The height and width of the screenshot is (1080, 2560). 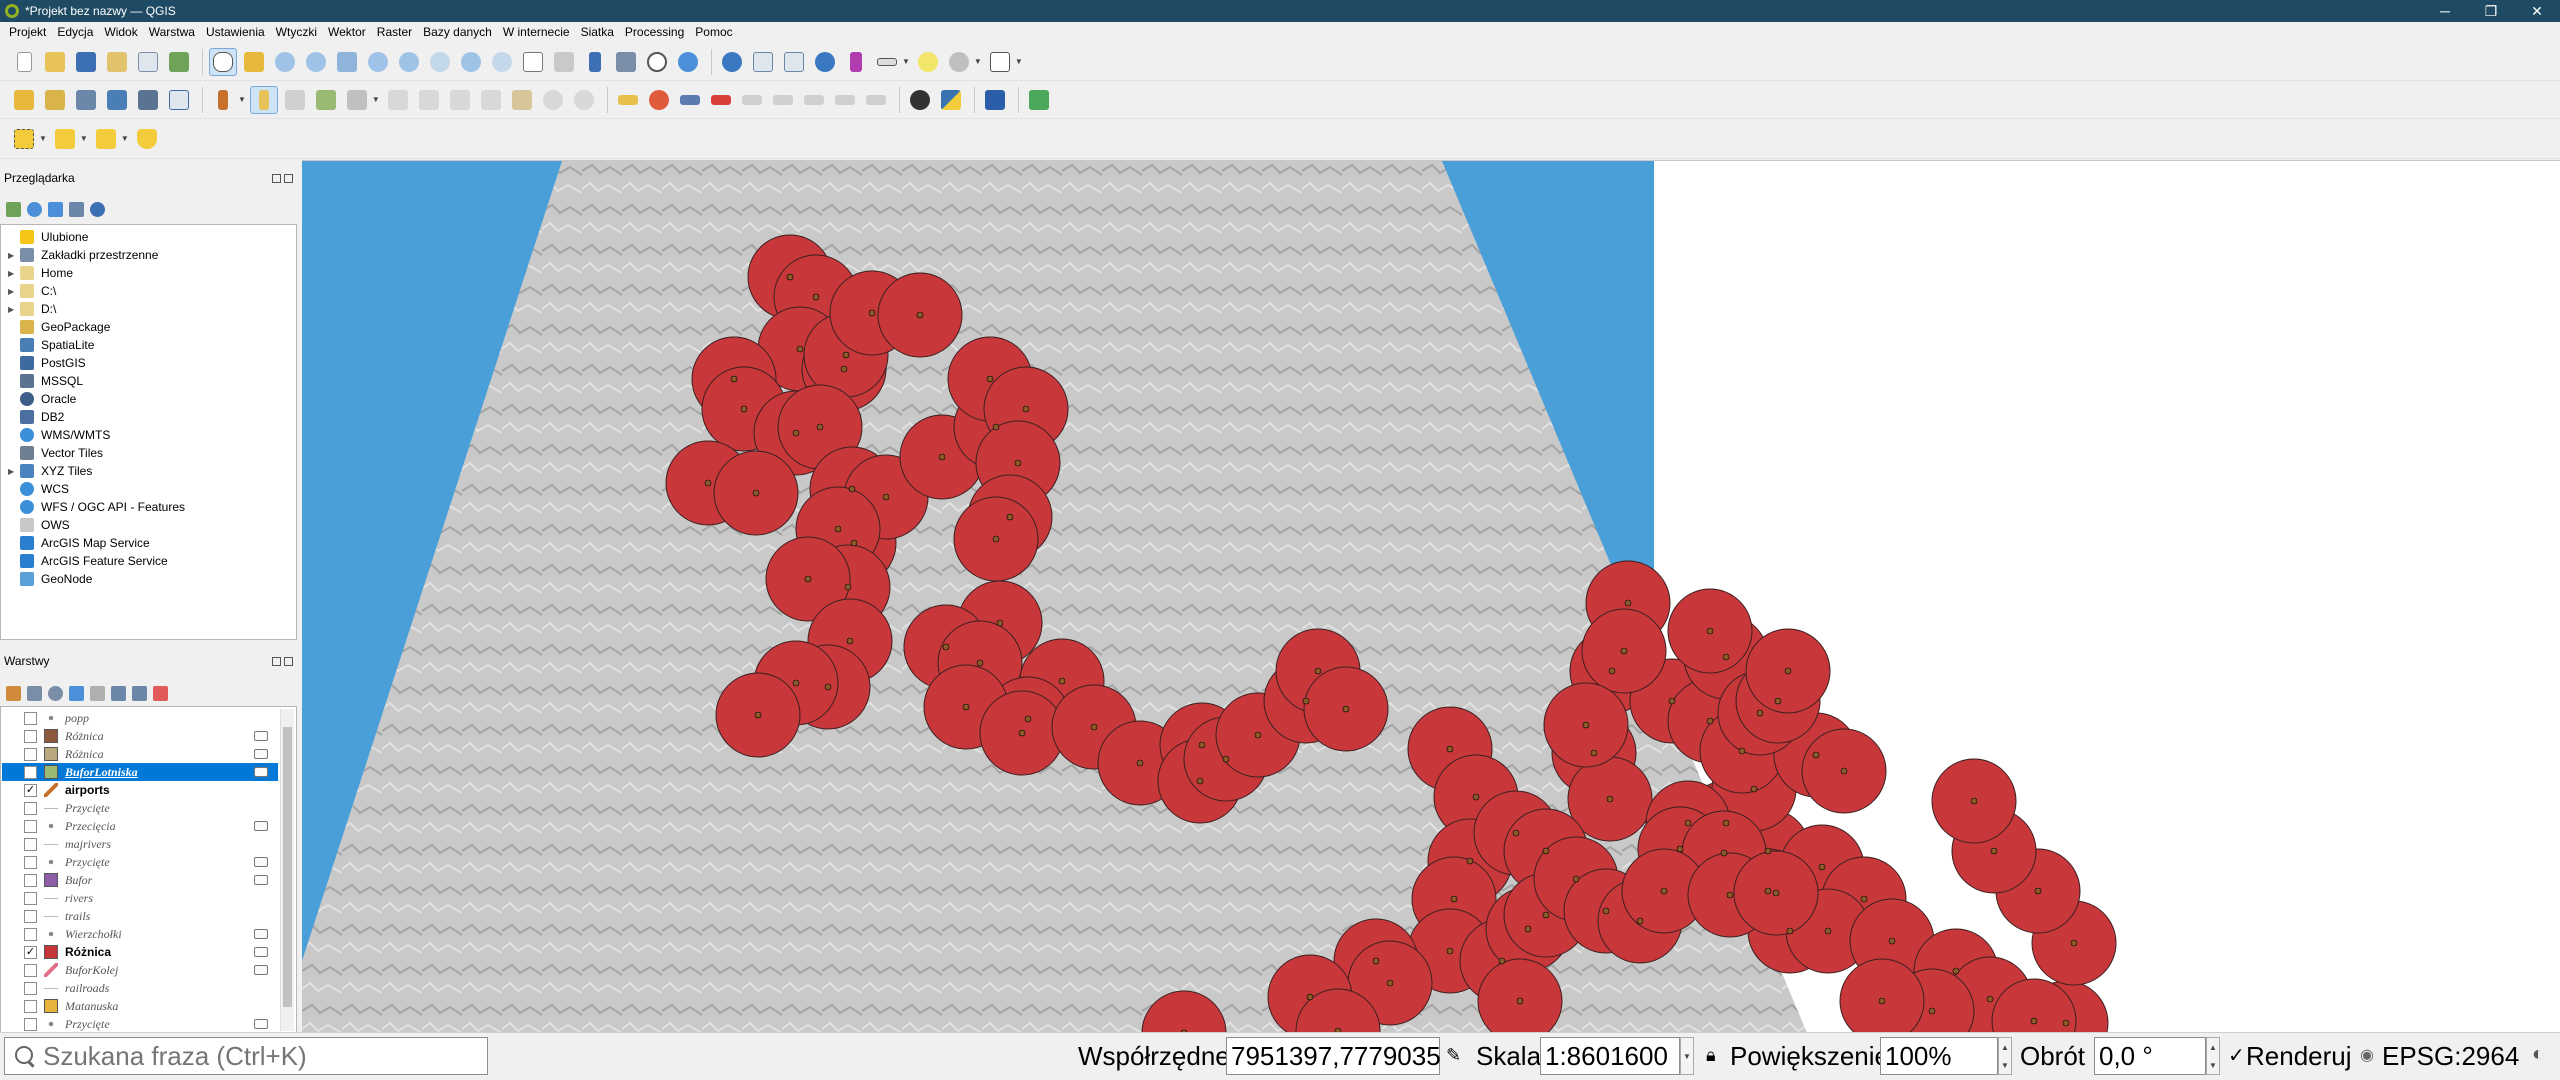 I want to click on menu-ustawienia: Ustawienia, so click(x=236, y=32).